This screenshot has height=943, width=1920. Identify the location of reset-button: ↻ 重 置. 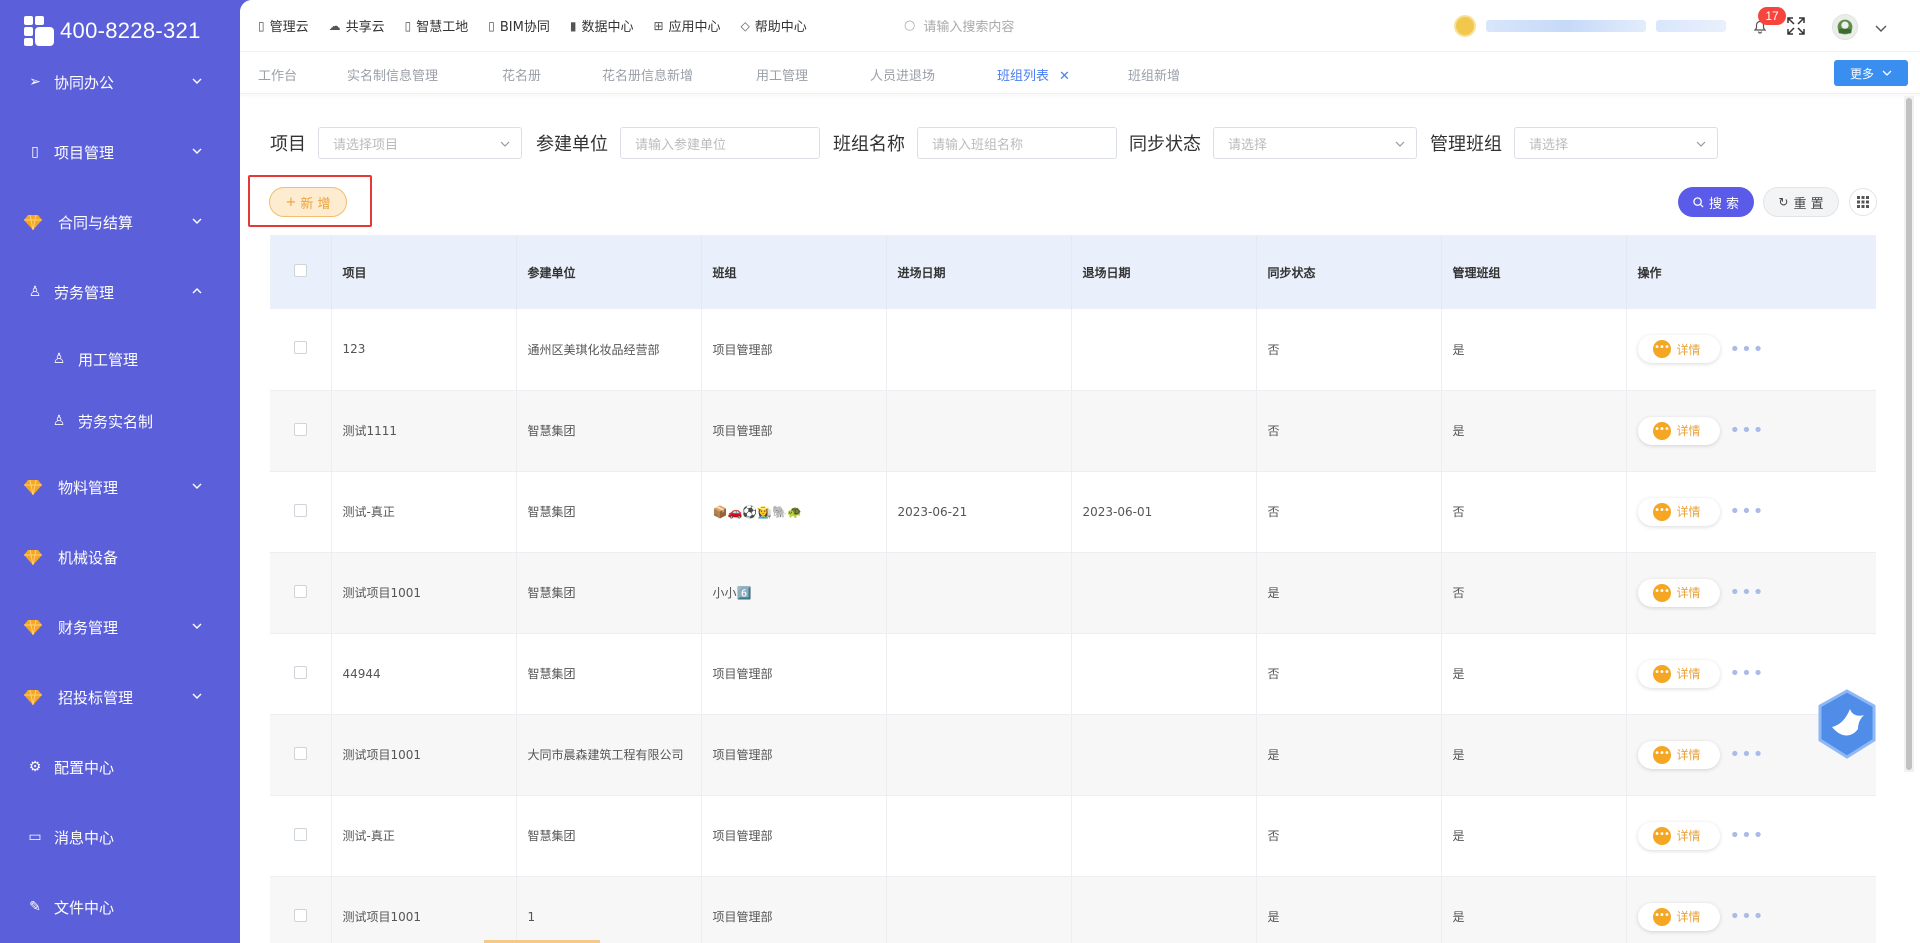
(1801, 202).